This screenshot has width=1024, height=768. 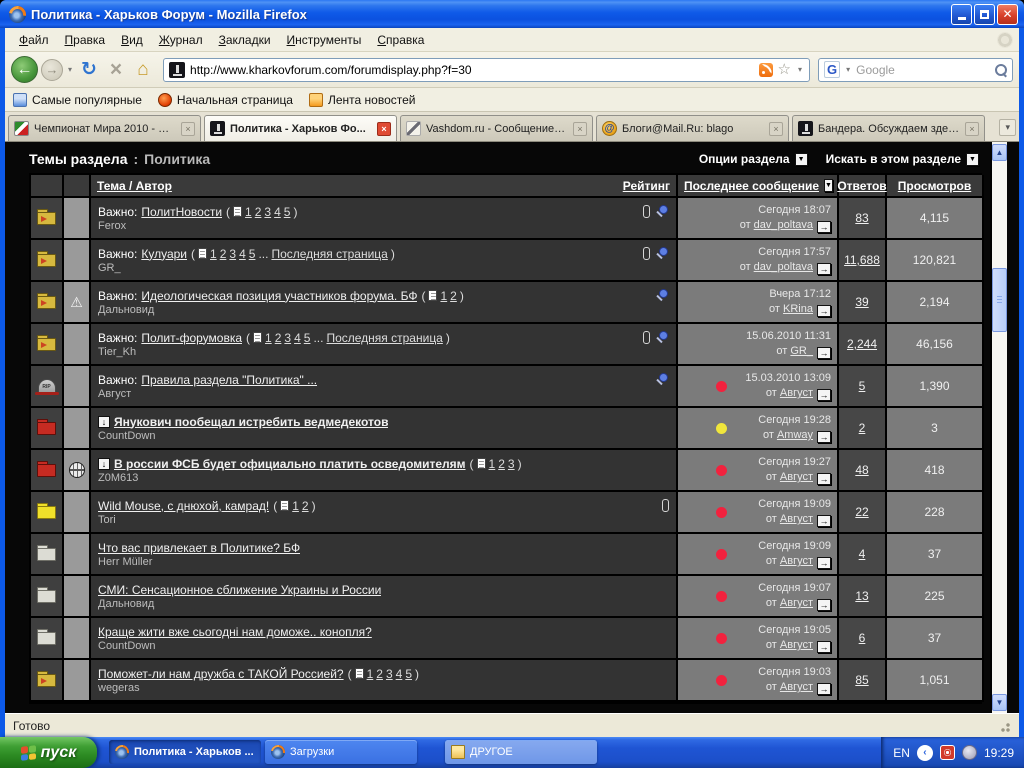 What do you see at coordinates (52, 69) in the screenshot?
I see `forward-button: →` at bounding box center [52, 69].